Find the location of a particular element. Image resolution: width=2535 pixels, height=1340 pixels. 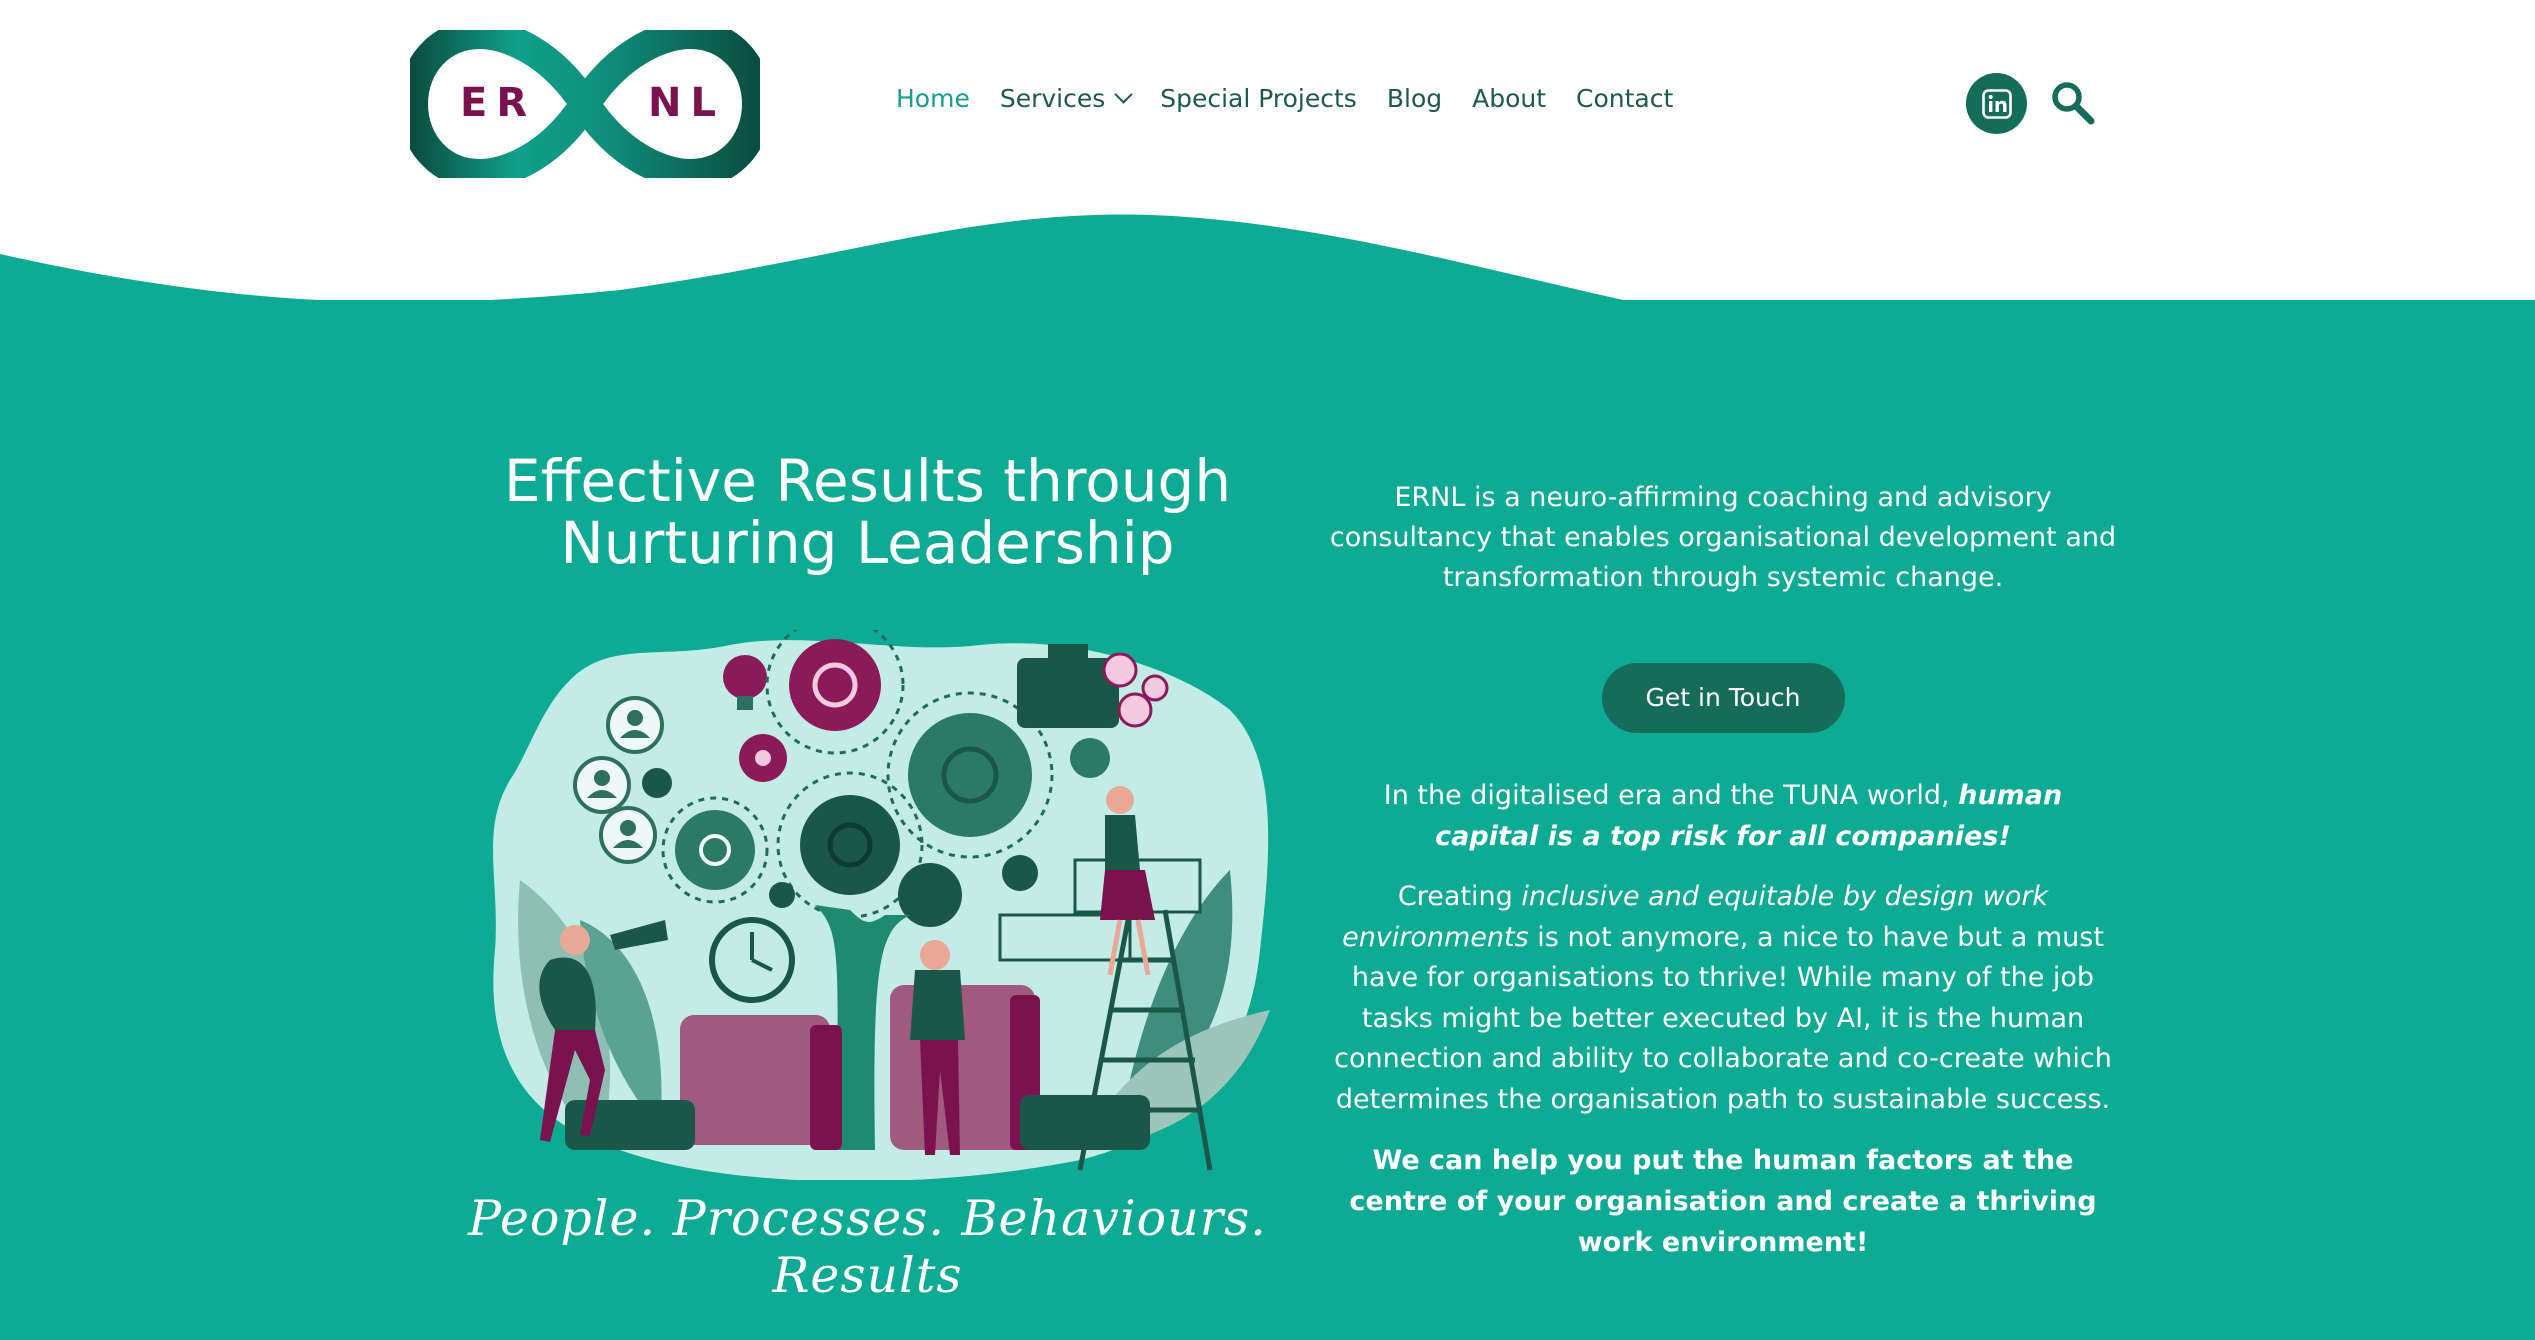

logo-text-right: NL is located at coordinates (686, 103).